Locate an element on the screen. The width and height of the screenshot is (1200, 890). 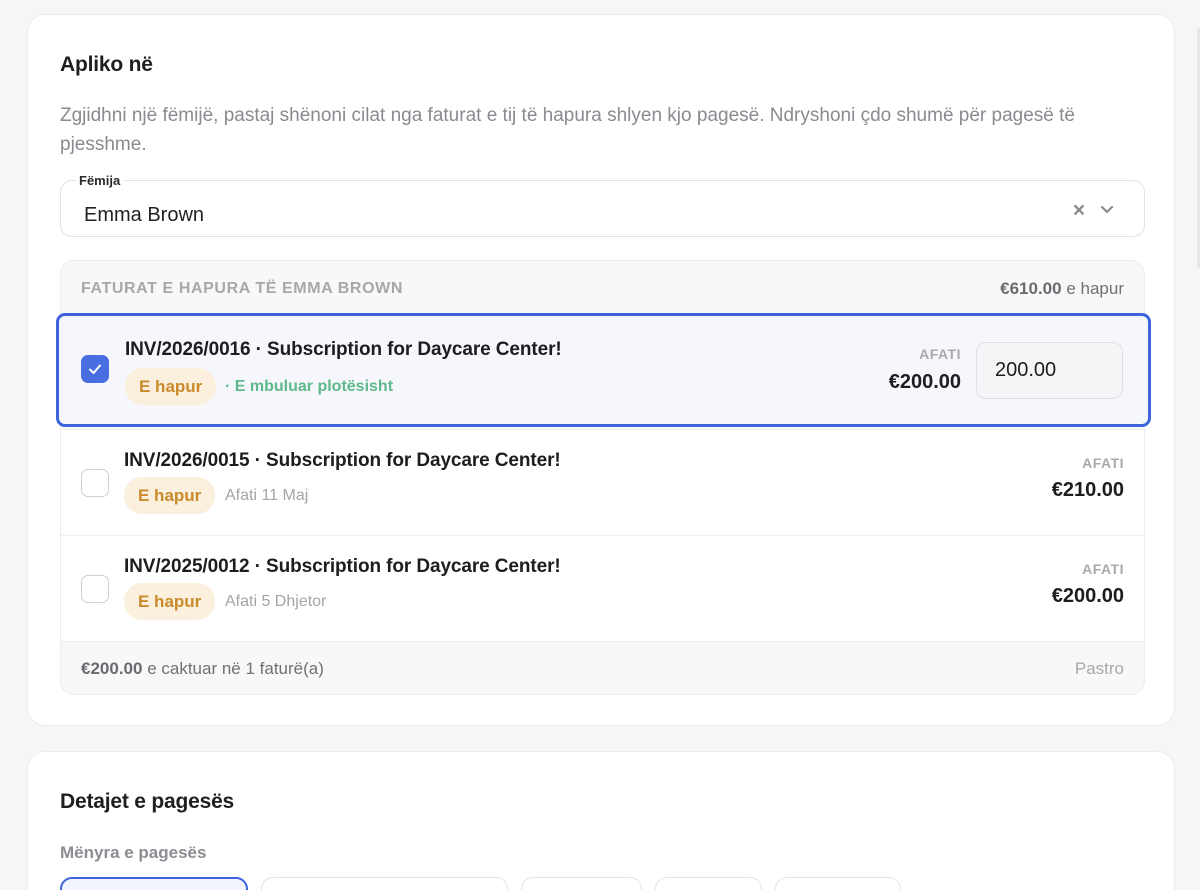
invoice-amount: €210.00 is located at coordinates (1087, 490).